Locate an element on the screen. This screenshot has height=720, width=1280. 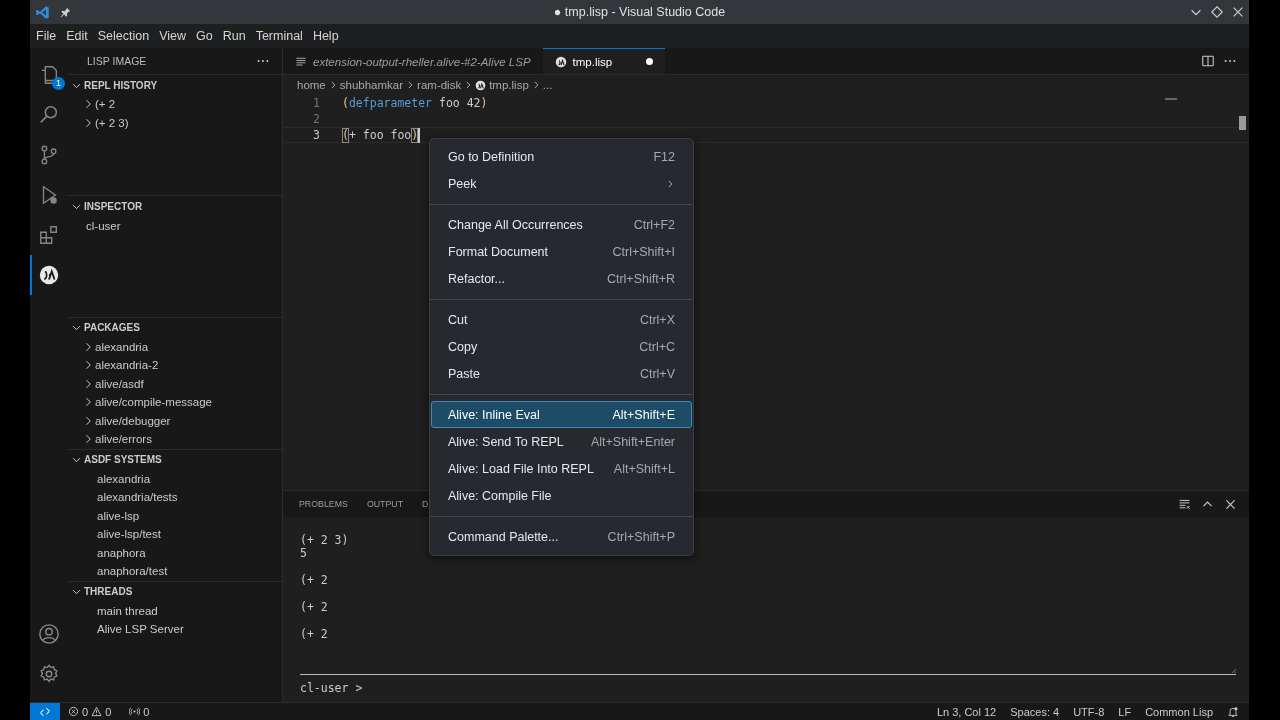
status-item: Common Lisp is located at coordinates (1179, 711).